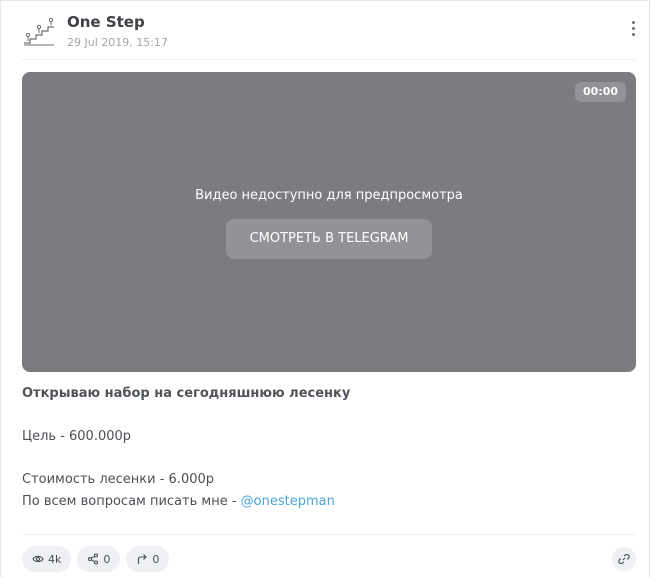 Image resolution: width=651 pixels, height=577 pixels. What do you see at coordinates (55, 559) in the screenshot?
I see `views-count: 4k` at bounding box center [55, 559].